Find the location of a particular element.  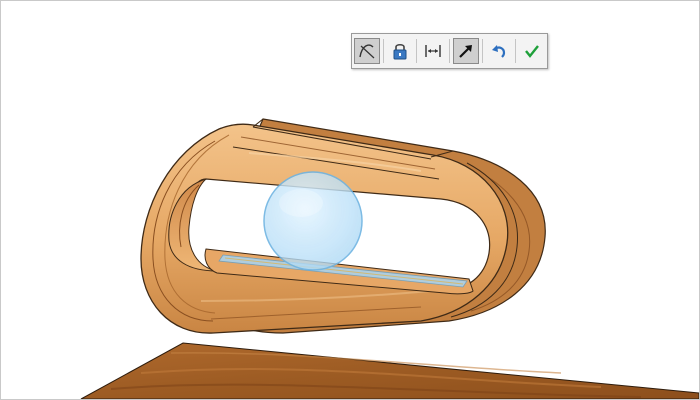

selection-sphere is located at coordinates (313, 221).